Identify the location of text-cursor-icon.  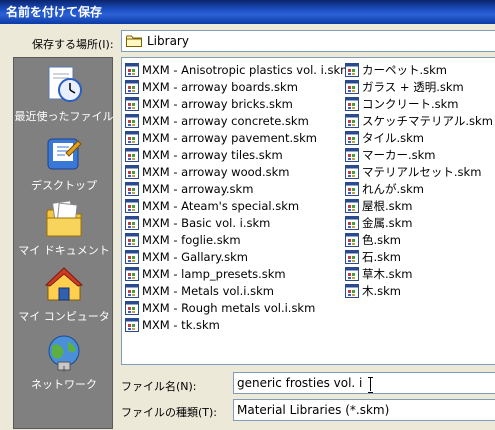
(371, 384).